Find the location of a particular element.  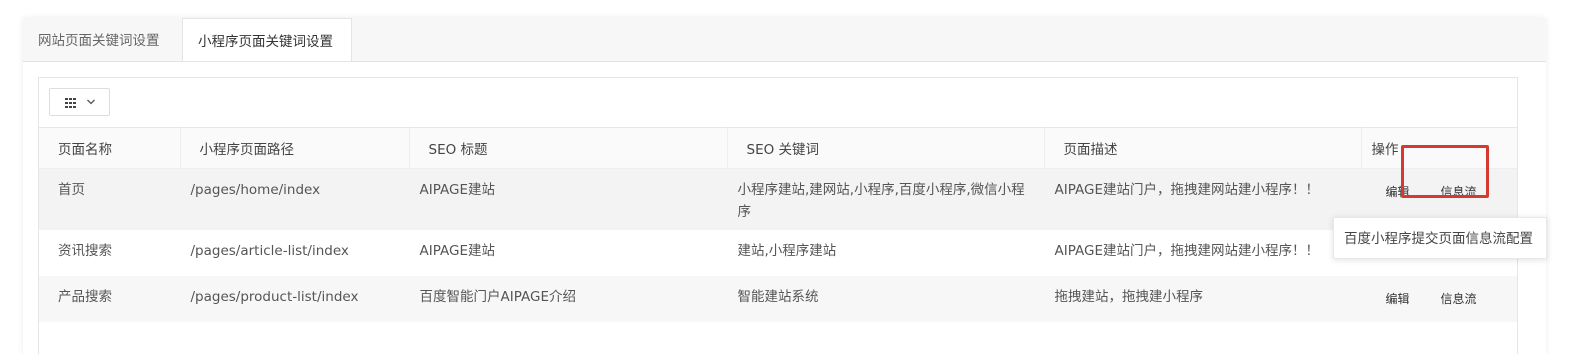

cell-page-path: /pages/product-list/index is located at coordinates (294, 299).